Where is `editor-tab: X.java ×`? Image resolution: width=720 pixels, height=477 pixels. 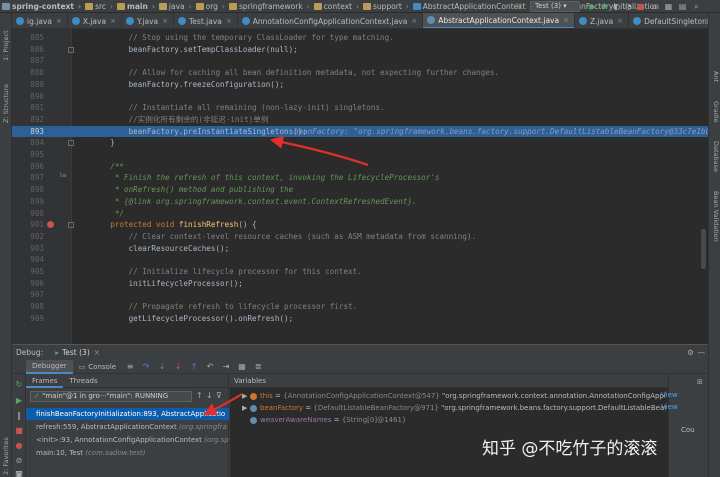 editor-tab: X.java × is located at coordinates (95, 20).